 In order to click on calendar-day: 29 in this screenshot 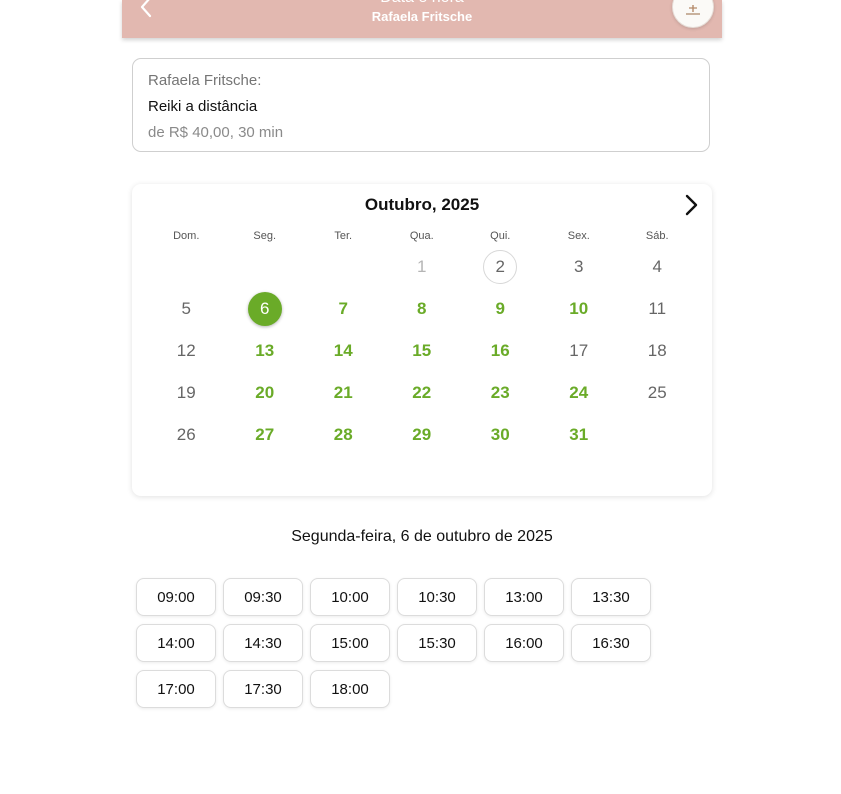, I will do `click(422, 435)`.